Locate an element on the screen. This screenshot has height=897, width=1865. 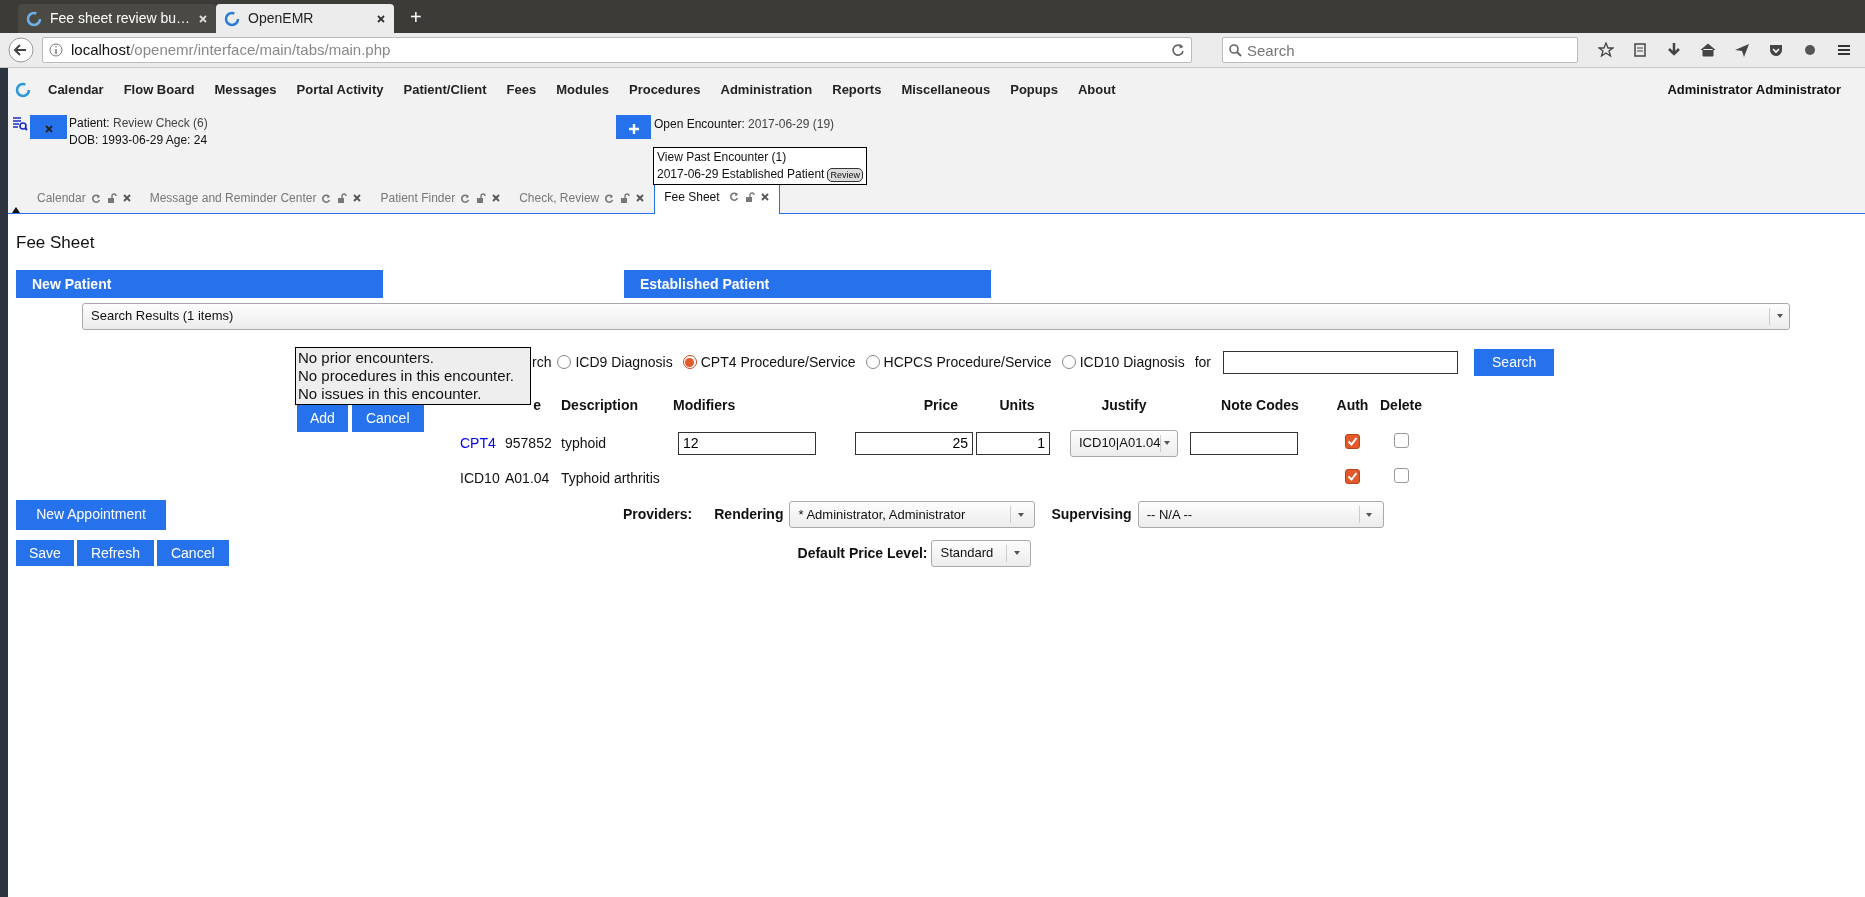
menu-item: Messages is located at coordinates (245, 90).